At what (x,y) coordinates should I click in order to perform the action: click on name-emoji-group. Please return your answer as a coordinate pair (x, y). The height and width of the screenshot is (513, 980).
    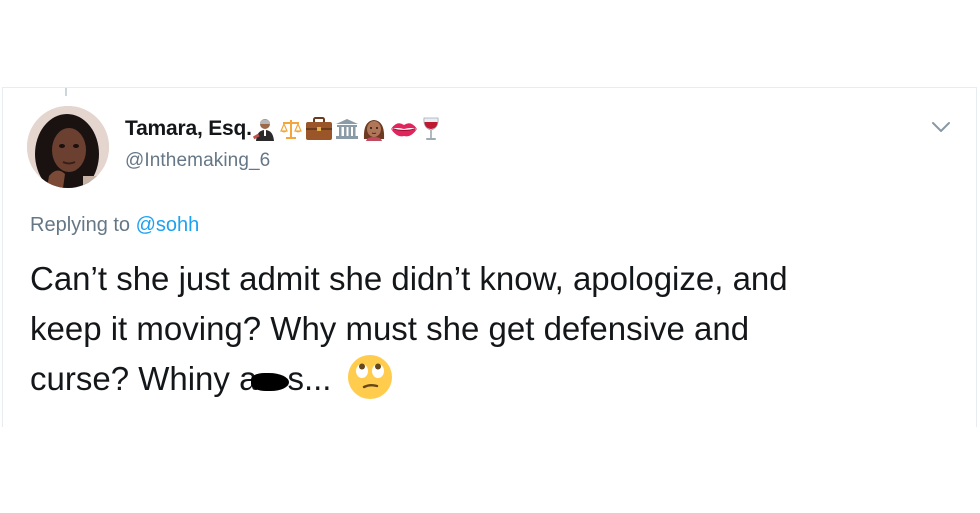
    Looking at the image, I should click on (347, 129).